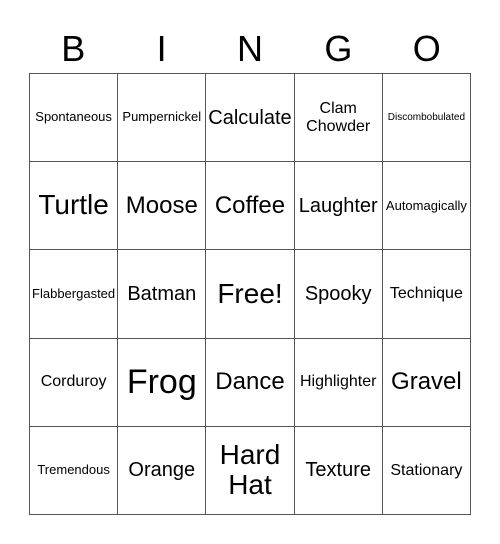  I want to click on free-space-cell: Free!, so click(250, 294).